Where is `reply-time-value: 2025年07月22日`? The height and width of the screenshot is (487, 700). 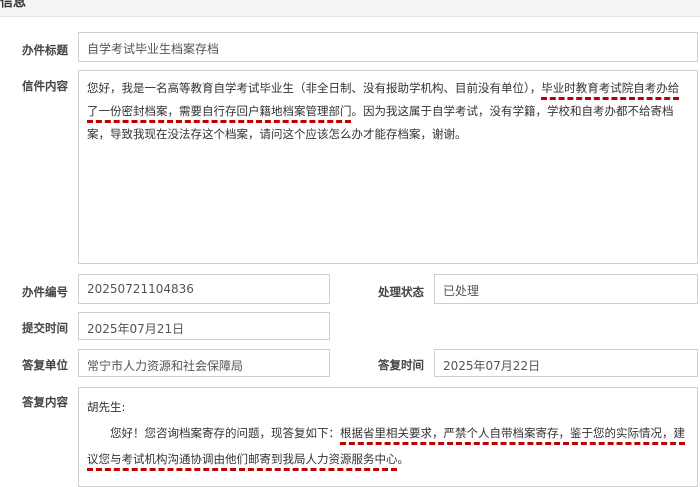
reply-time-value: 2025年07月22日 is located at coordinates (492, 366).